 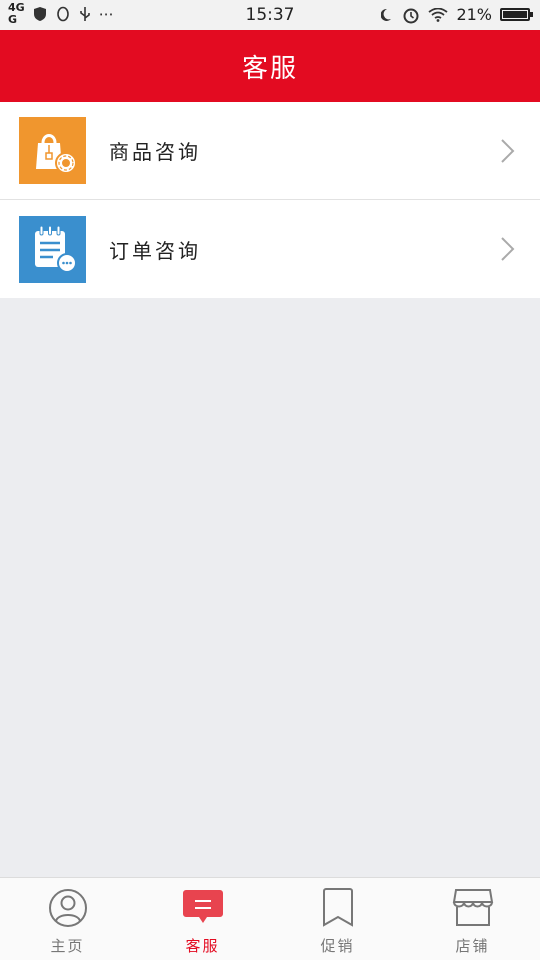 What do you see at coordinates (338, 908) in the screenshot?
I see `bookmark-icon` at bounding box center [338, 908].